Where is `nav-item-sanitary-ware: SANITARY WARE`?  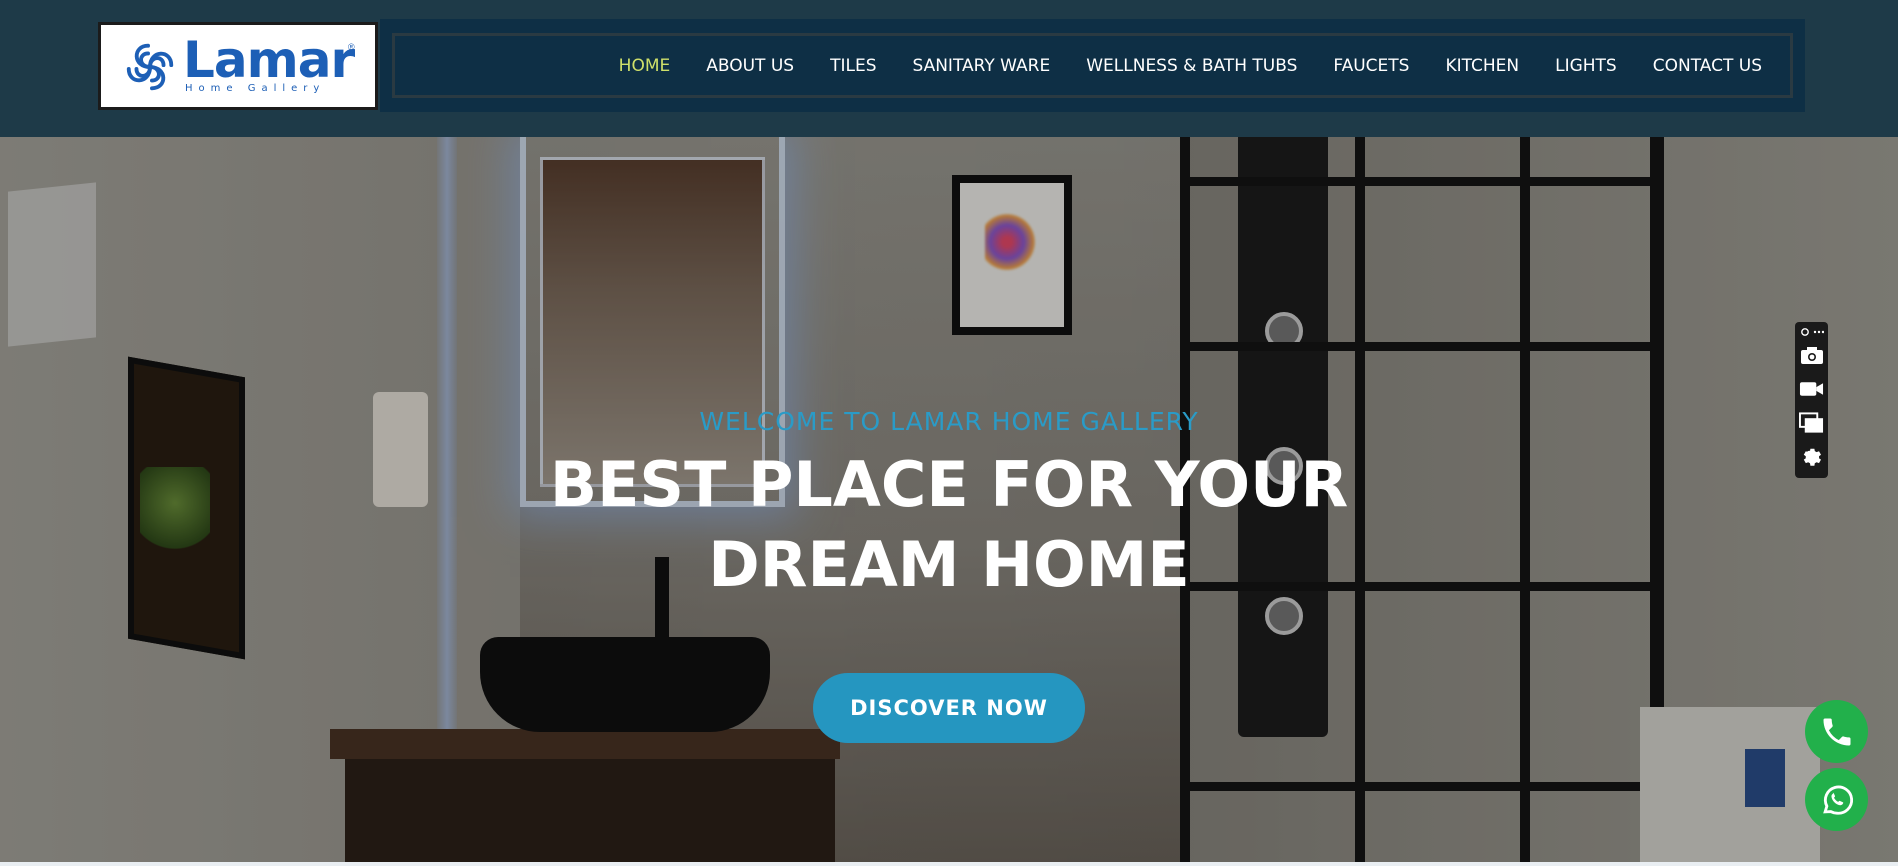 nav-item-sanitary-ware: SANITARY WARE is located at coordinates (981, 66).